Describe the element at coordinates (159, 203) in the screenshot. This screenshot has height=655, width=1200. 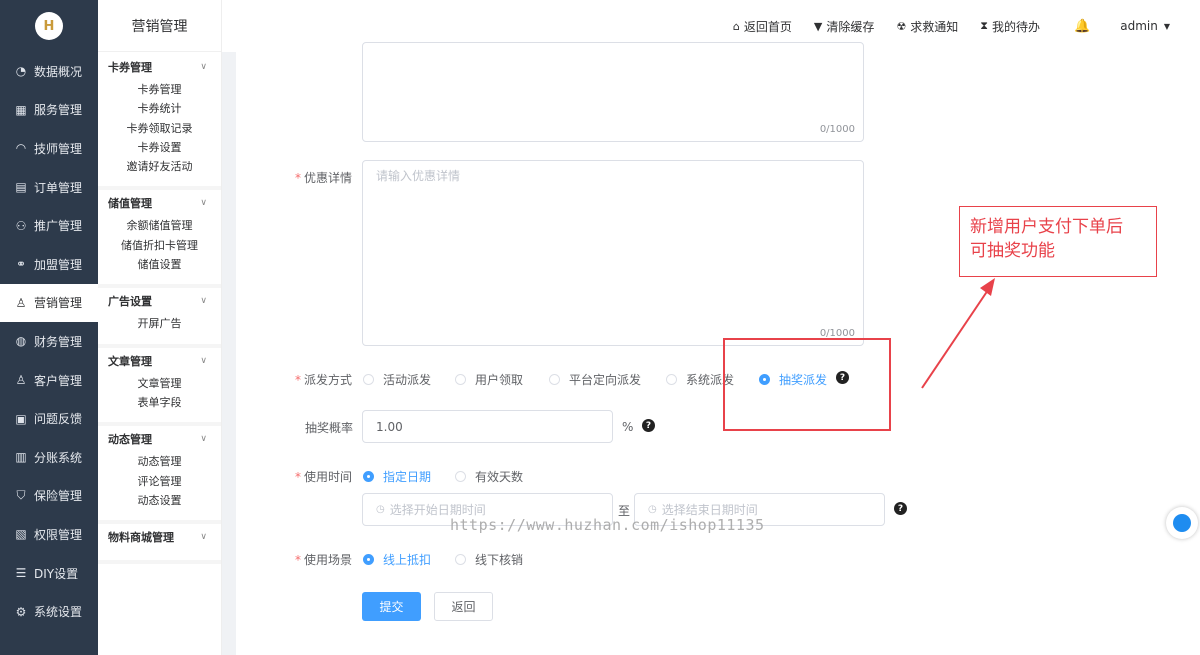
I see `submenu-group-header: 储值管理 ∨` at that location.